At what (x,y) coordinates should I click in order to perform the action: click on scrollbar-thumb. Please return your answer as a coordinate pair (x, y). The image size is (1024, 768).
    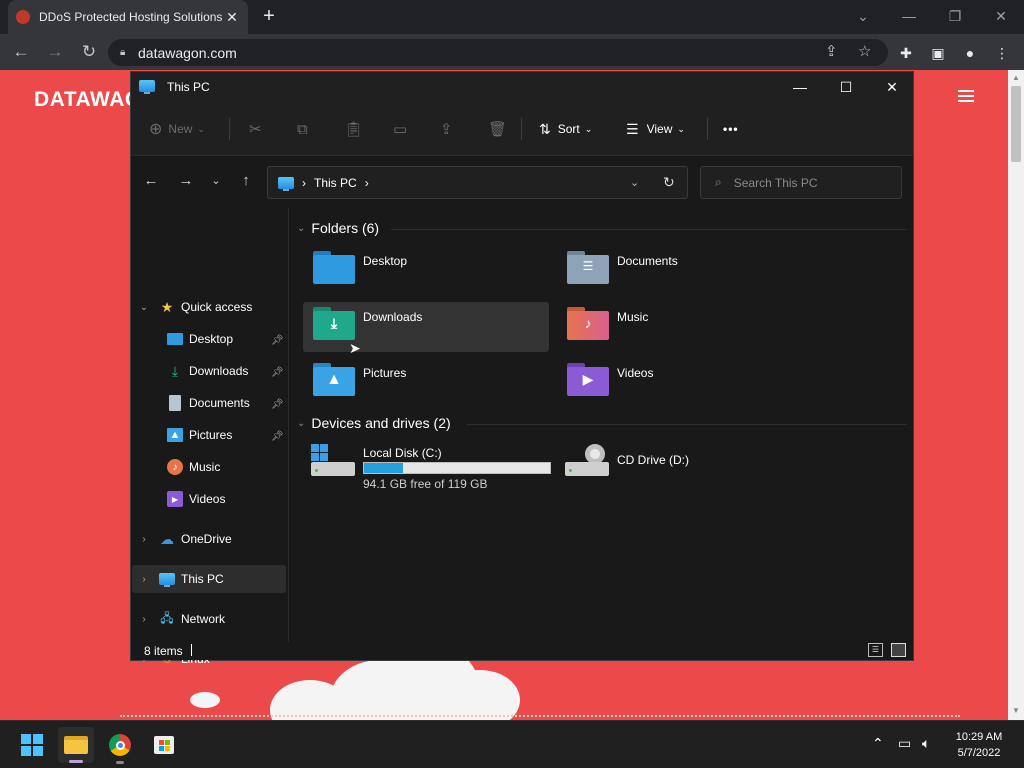
    Looking at the image, I should click on (1016, 124).